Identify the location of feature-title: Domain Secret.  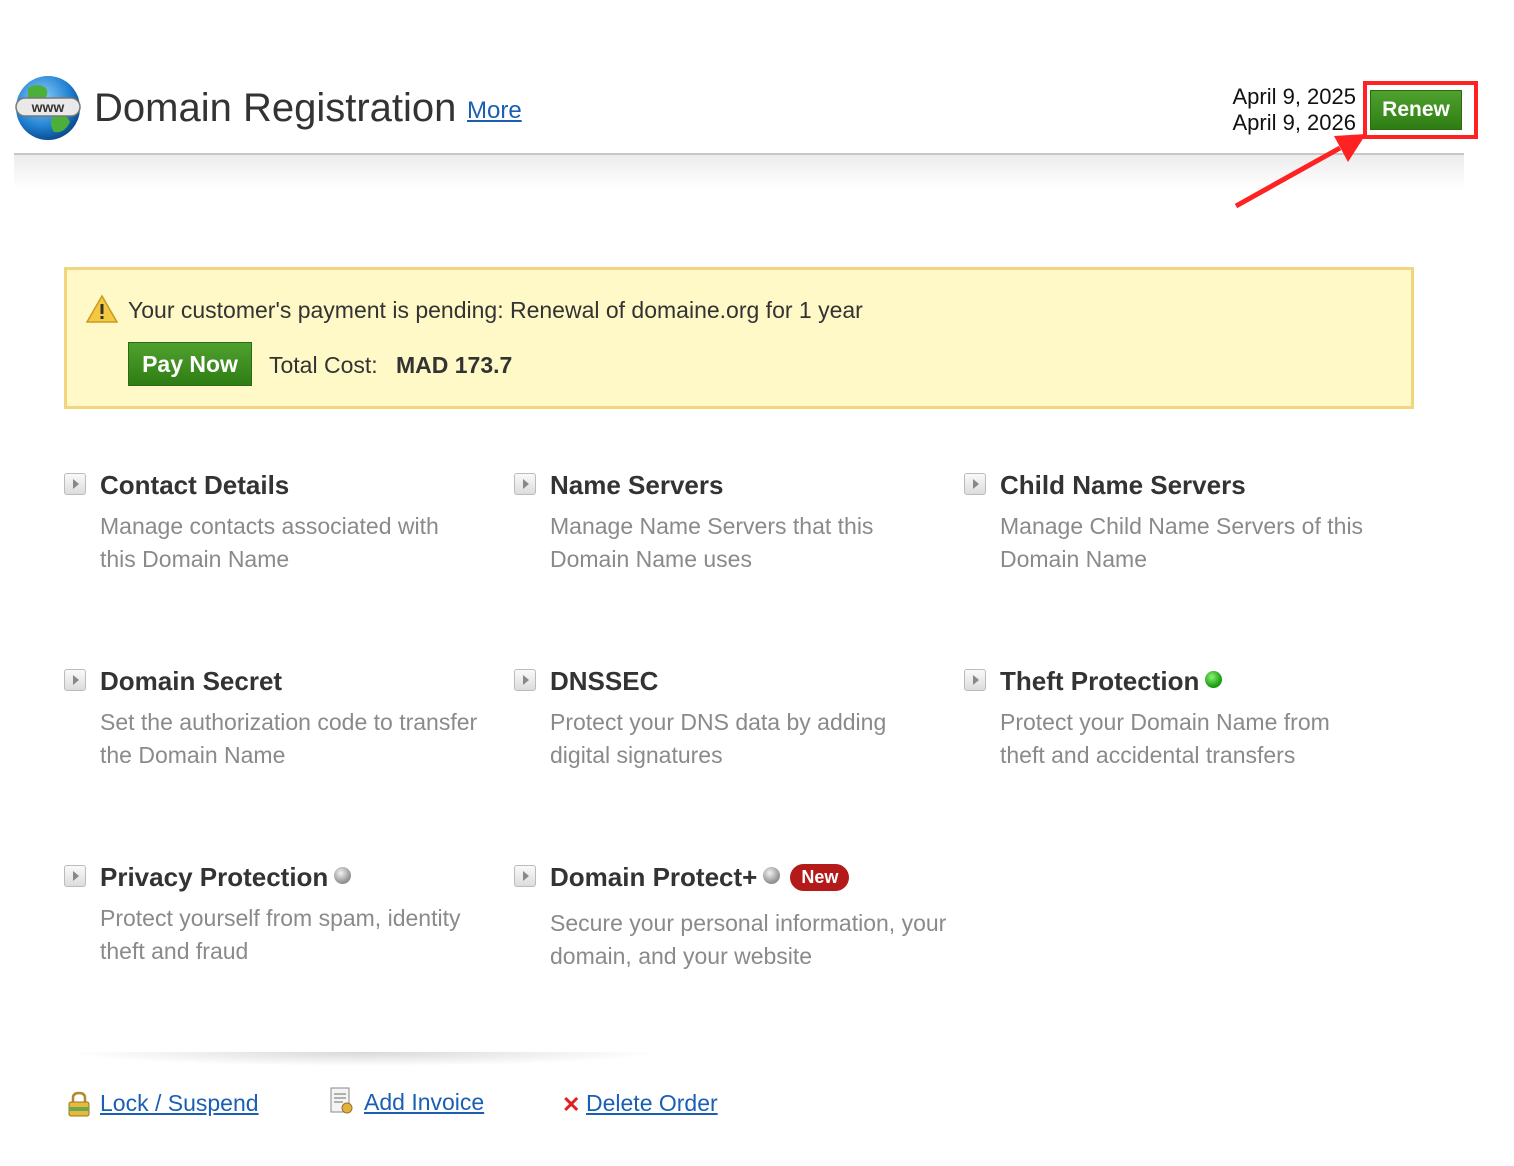
(191, 681).